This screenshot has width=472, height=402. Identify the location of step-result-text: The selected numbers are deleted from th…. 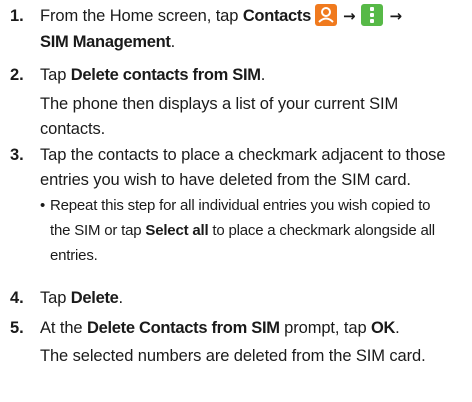
(233, 356).